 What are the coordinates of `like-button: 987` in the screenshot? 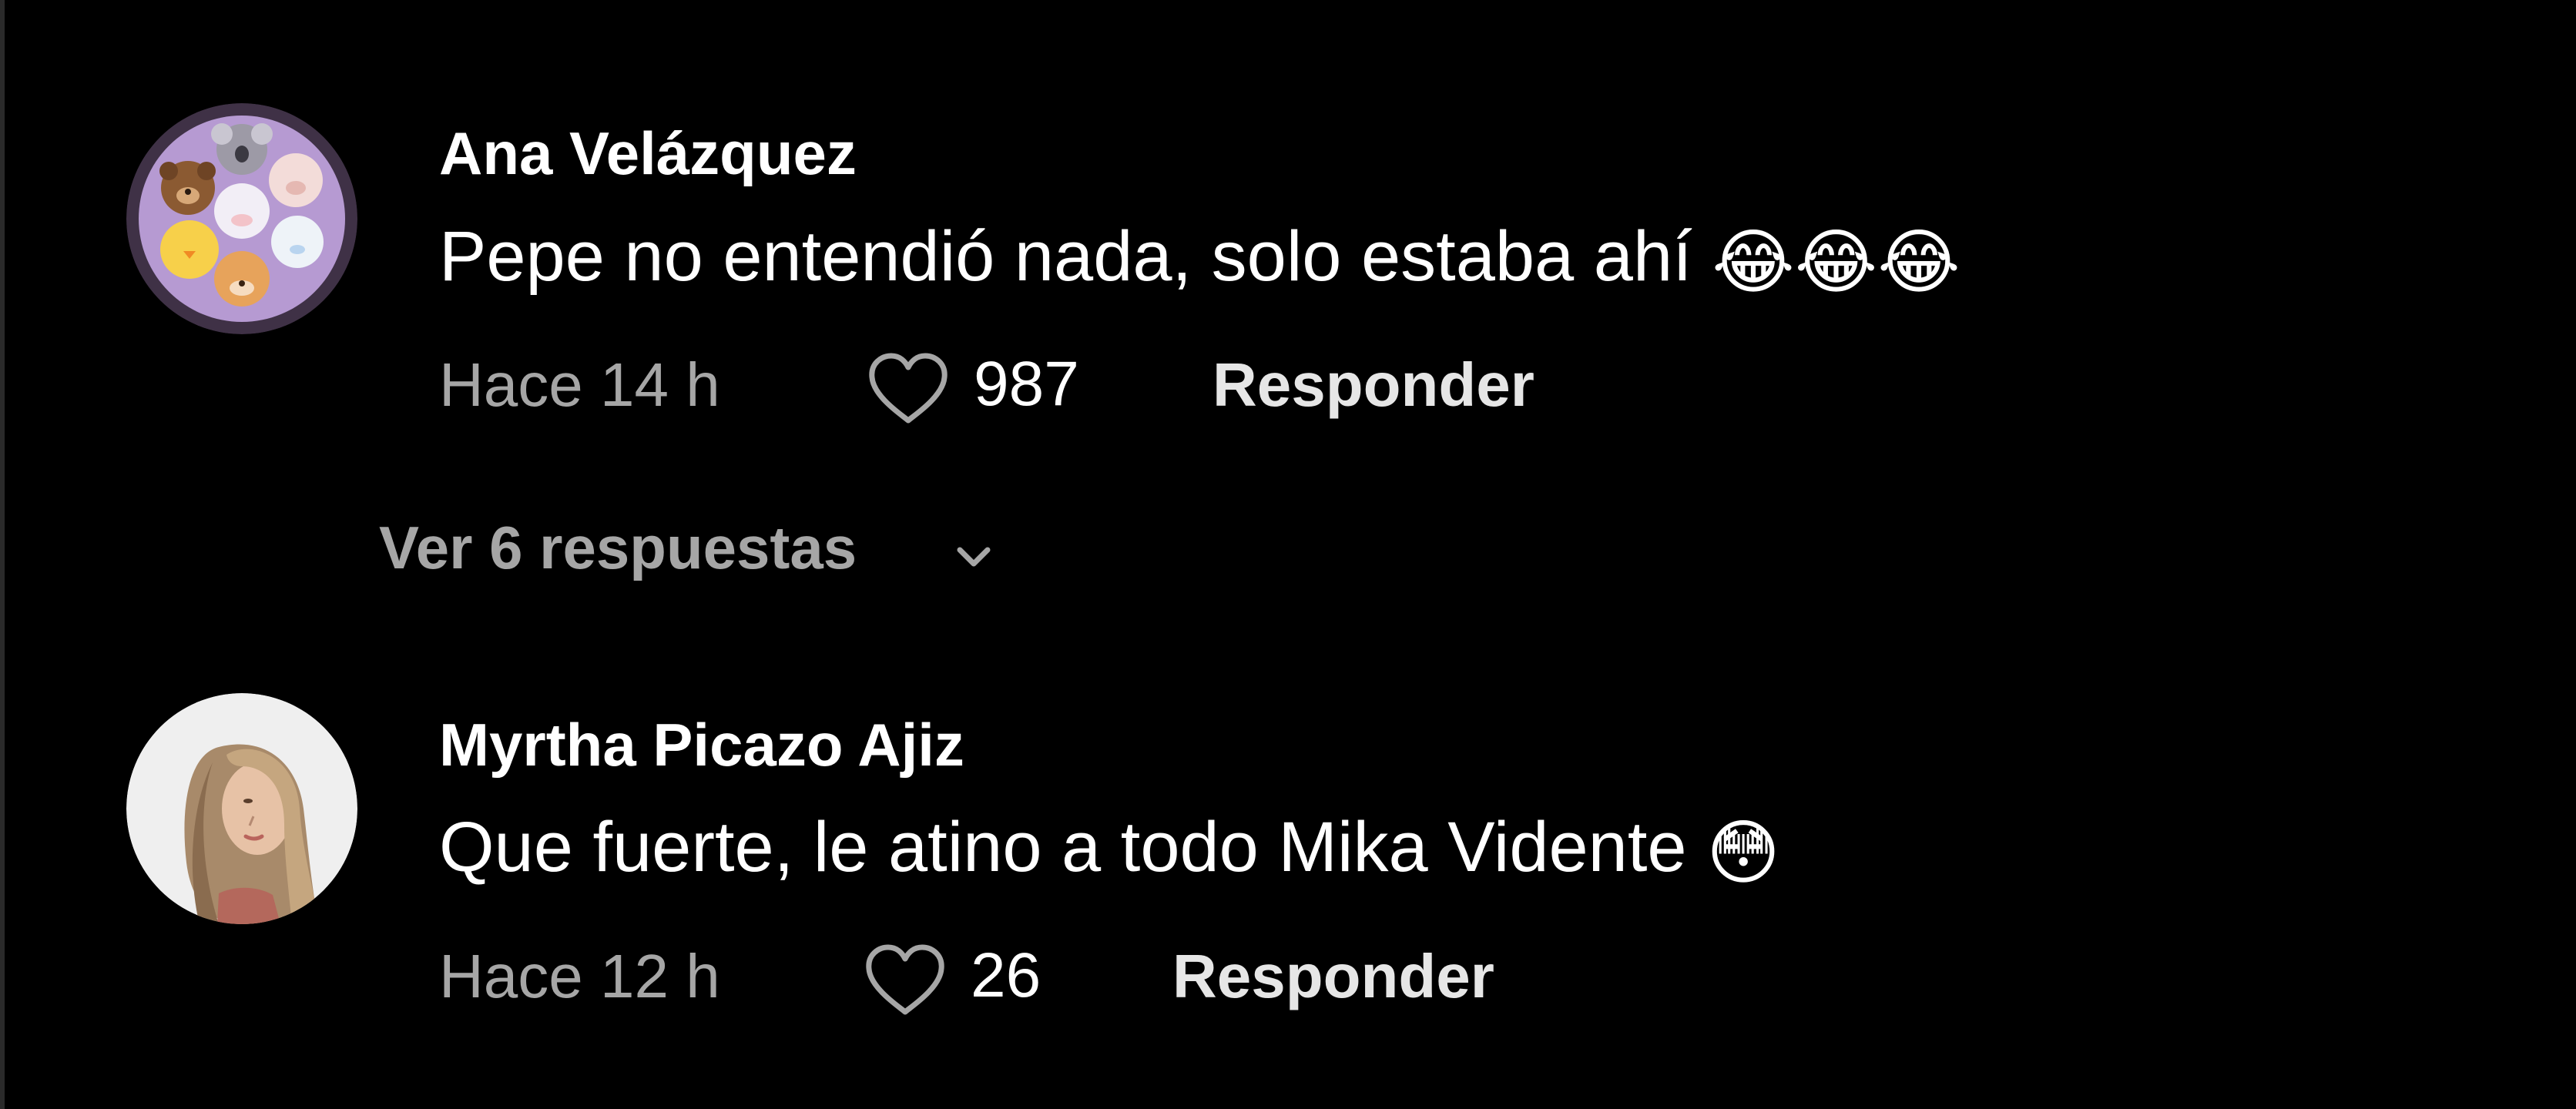 It's located at (989, 386).